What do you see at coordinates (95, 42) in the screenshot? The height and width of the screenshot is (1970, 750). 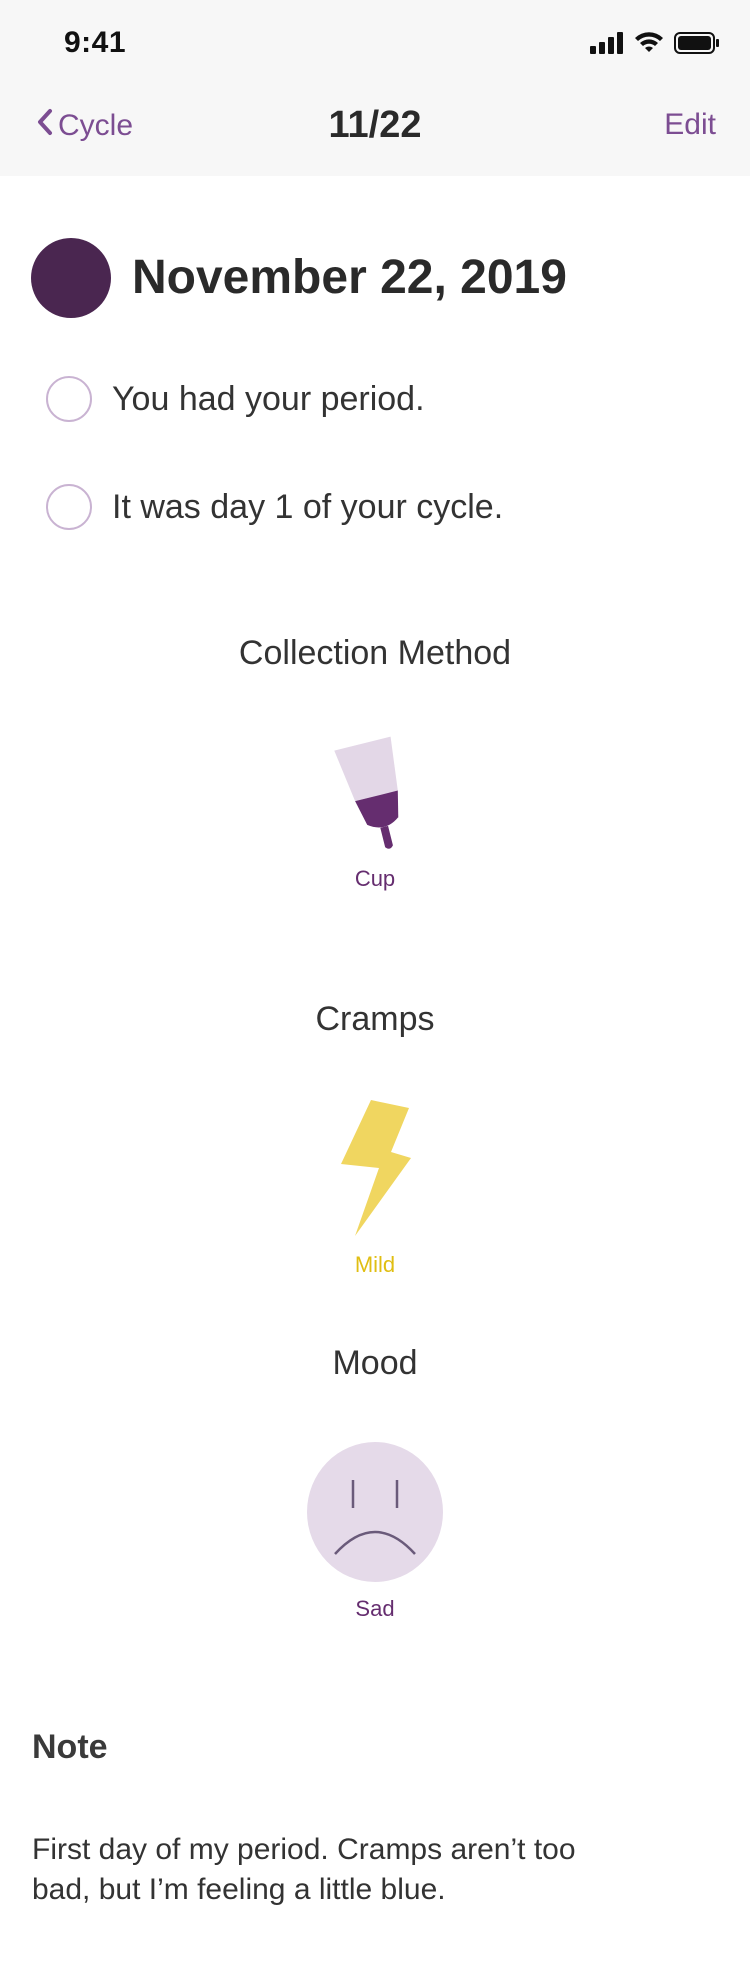 I see `status-time: 9:41` at bounding box center [95, 42].